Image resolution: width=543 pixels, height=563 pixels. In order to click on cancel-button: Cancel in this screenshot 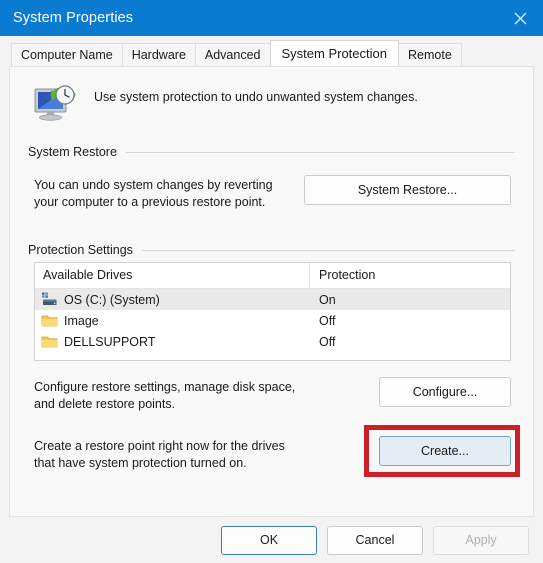, I will do `click(375, 540)`.